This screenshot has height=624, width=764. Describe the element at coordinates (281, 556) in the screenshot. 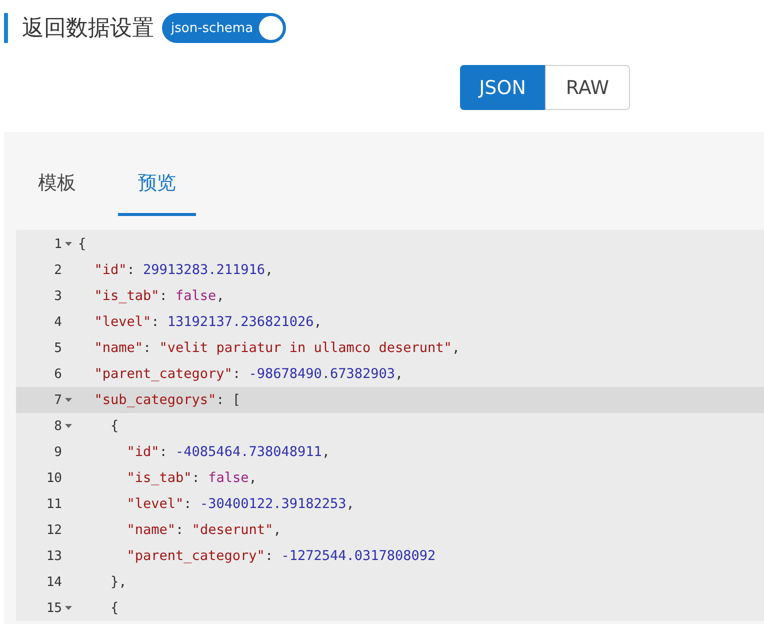

I see `code-line: "parent_category": -1272544.0317808092` at that location.